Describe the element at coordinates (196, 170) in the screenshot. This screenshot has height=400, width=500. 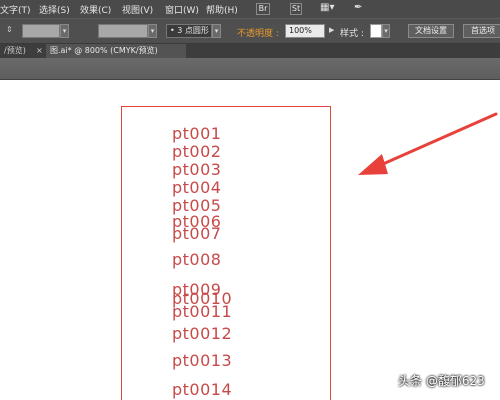
I see `pt-label: pt003` at that location.